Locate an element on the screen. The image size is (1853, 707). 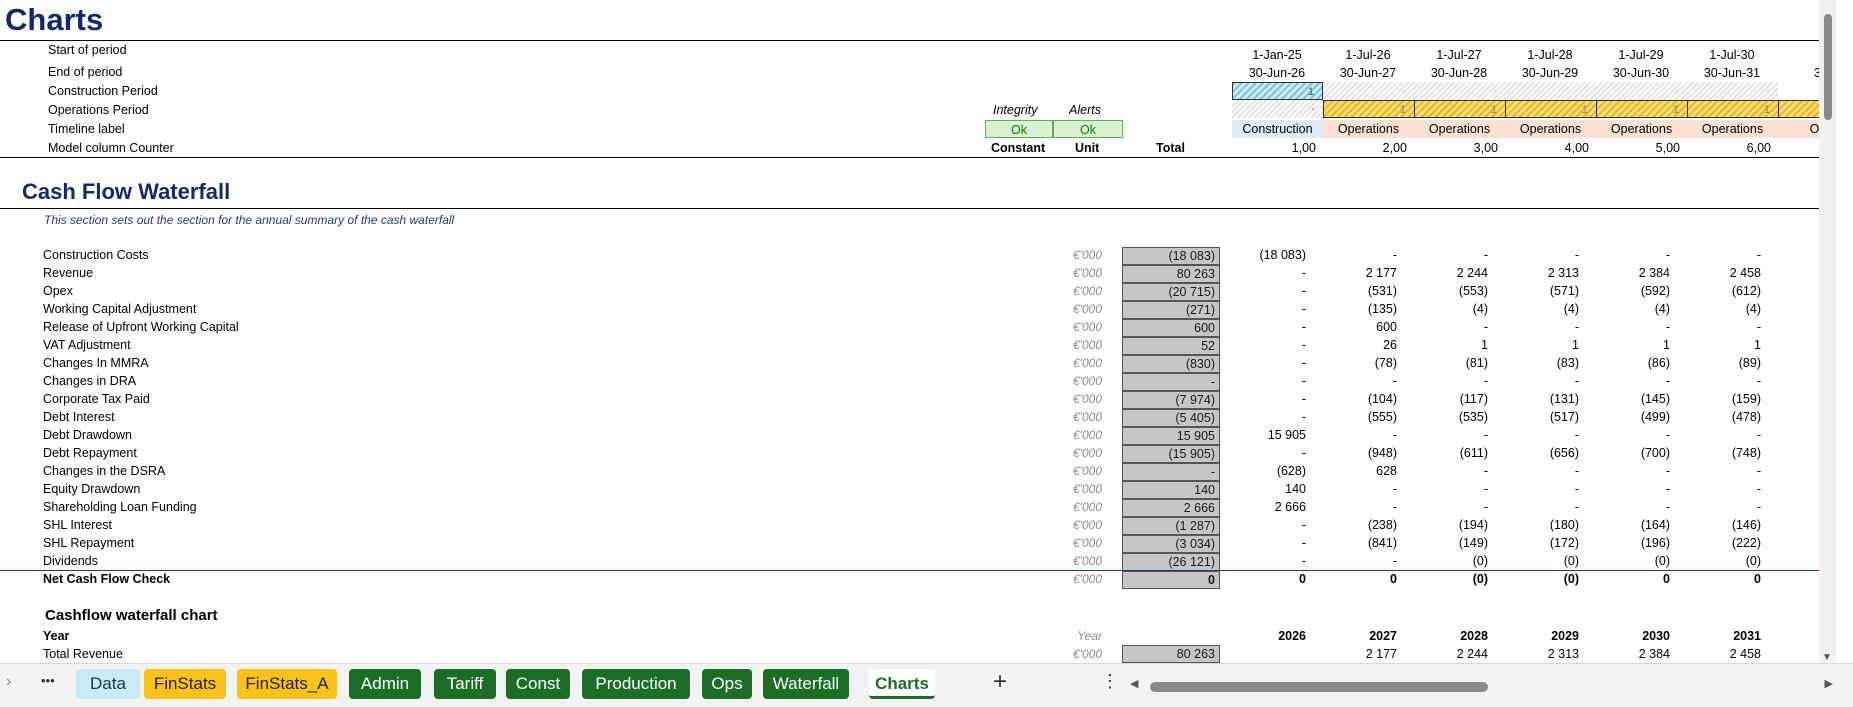
row-value-cell: (194) is located at coordinates (1446, 525).